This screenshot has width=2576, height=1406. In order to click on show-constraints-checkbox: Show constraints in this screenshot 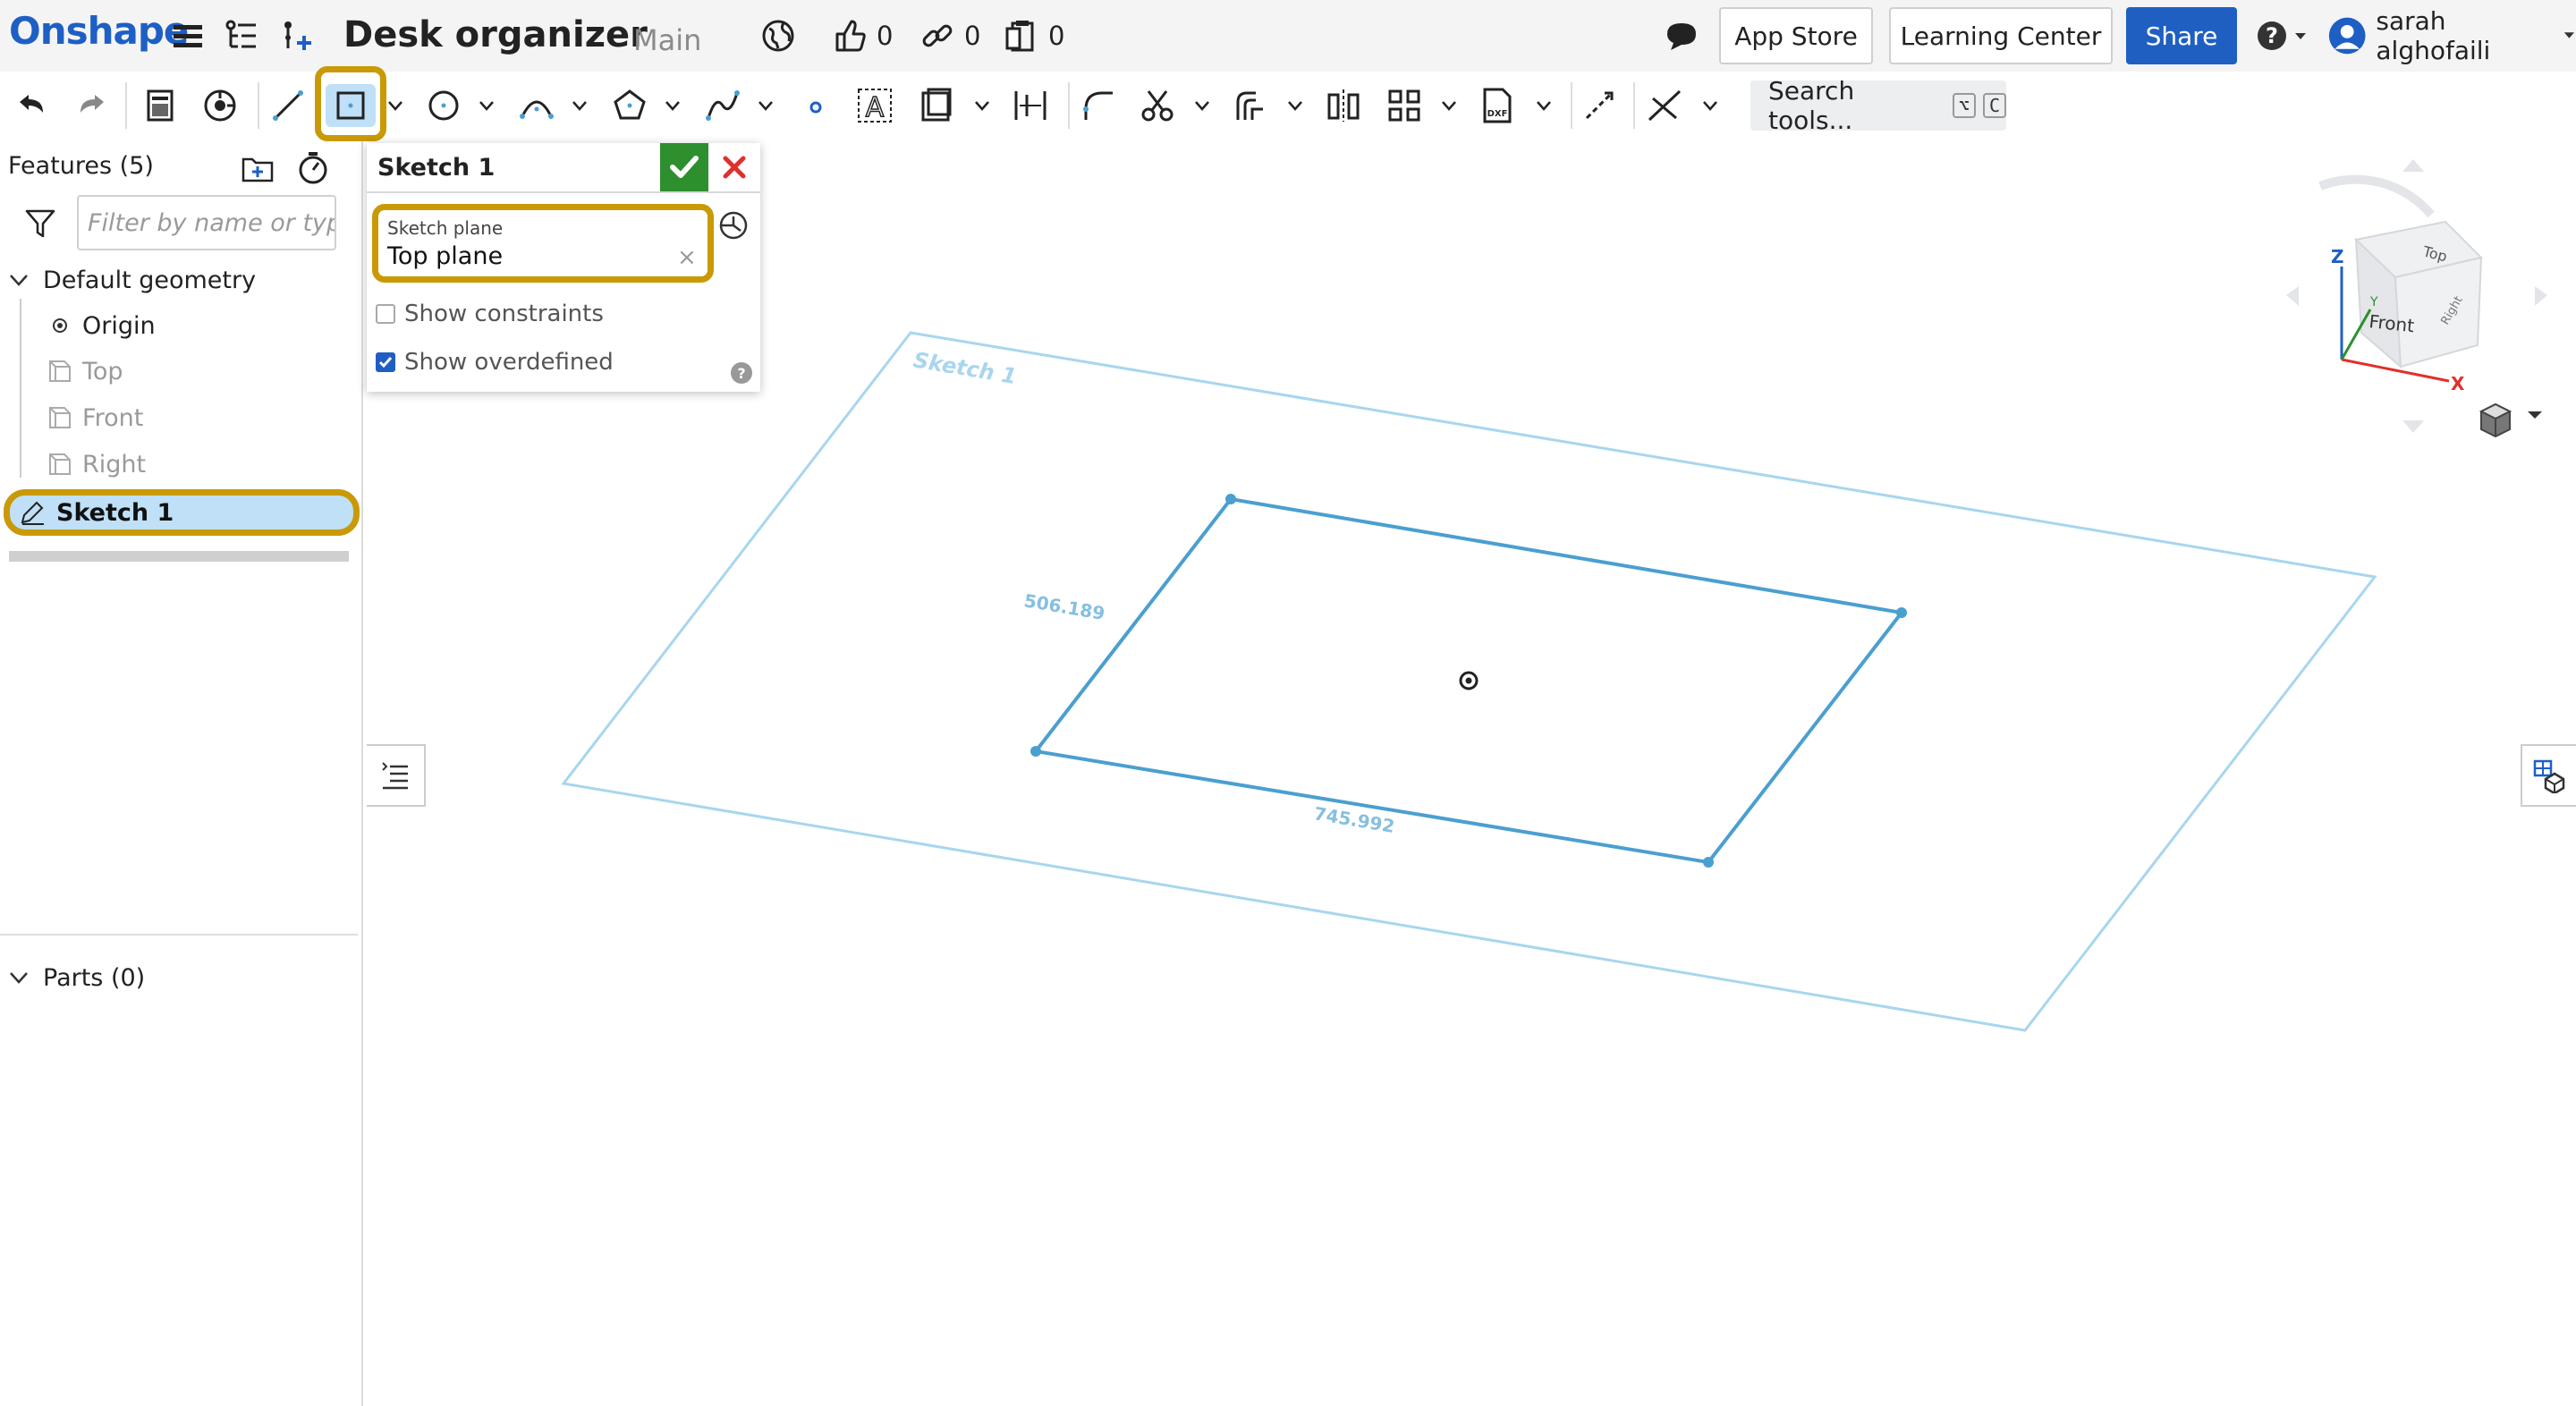, I will do `click(490, 314)`.